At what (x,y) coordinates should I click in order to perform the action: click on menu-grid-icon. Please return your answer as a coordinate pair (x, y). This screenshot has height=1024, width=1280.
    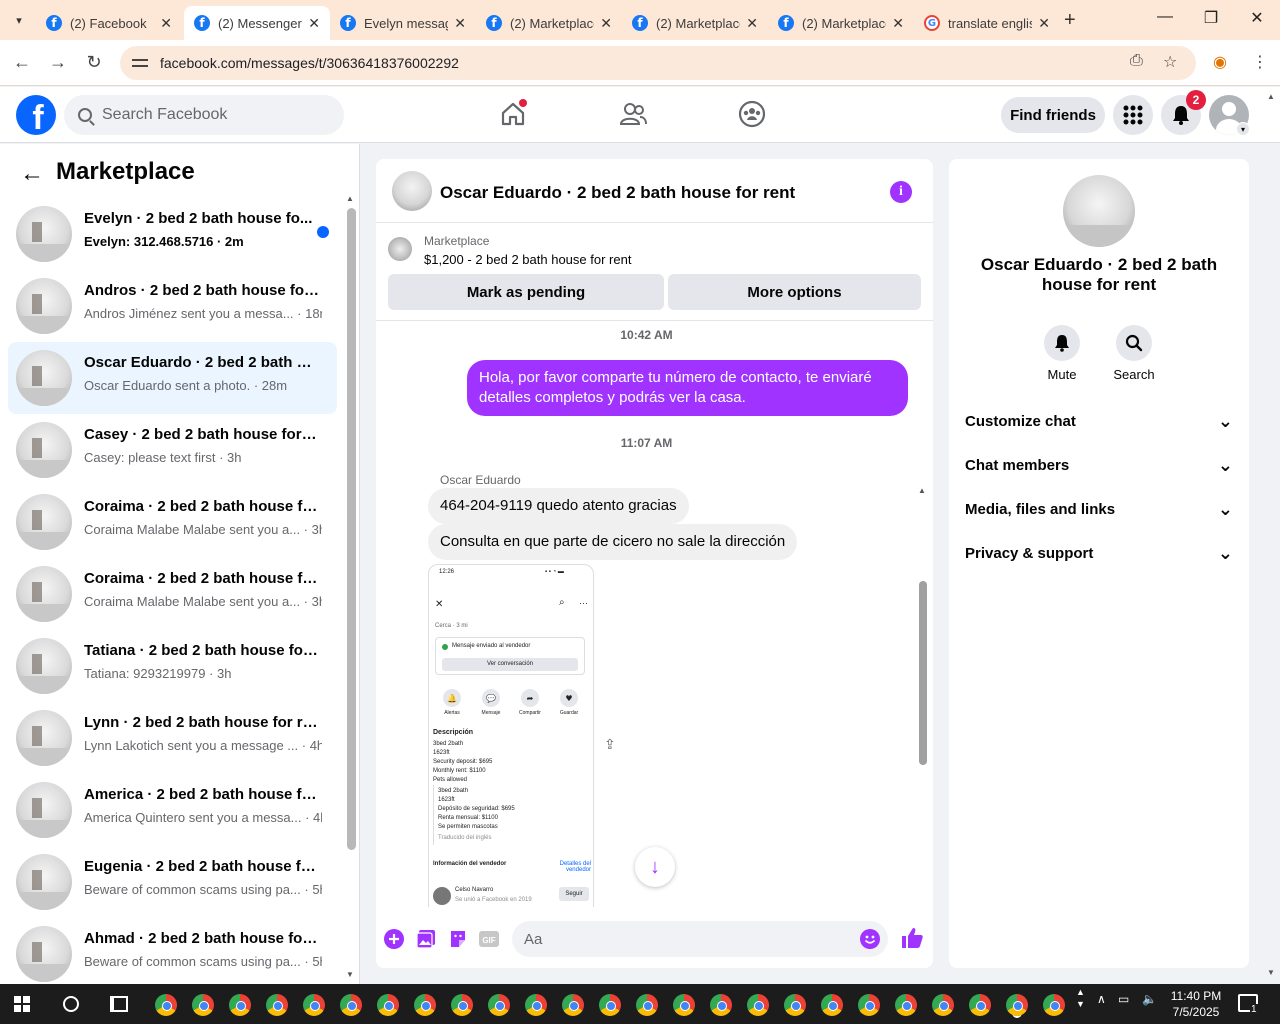
    Looking at the image, I should click on (1133, 115).